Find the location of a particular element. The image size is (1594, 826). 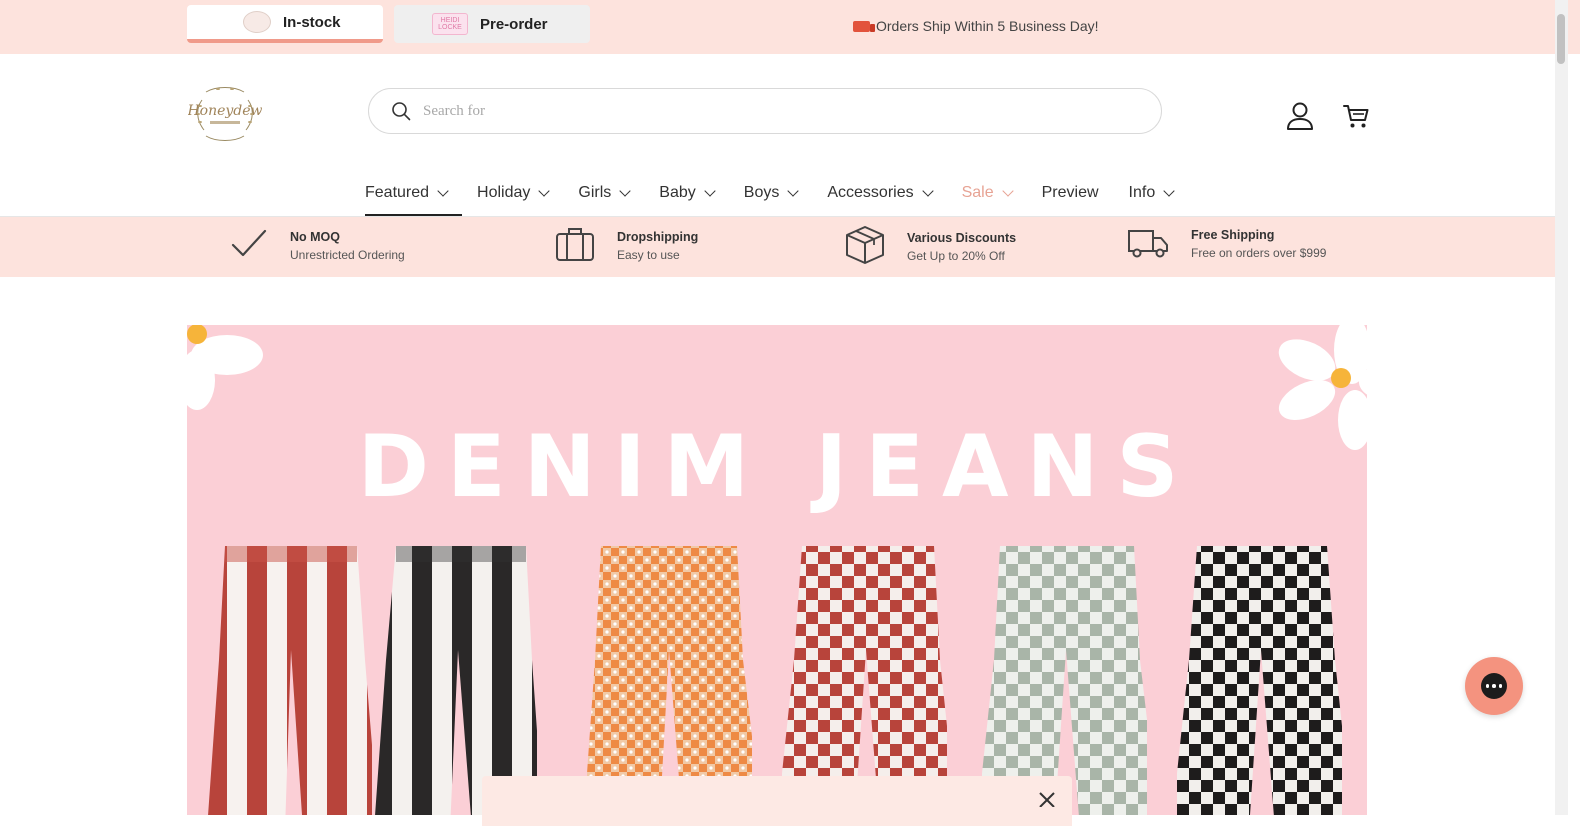

feature-subtitle: Free on orders over $999 is located at coordinates (1259, 253).